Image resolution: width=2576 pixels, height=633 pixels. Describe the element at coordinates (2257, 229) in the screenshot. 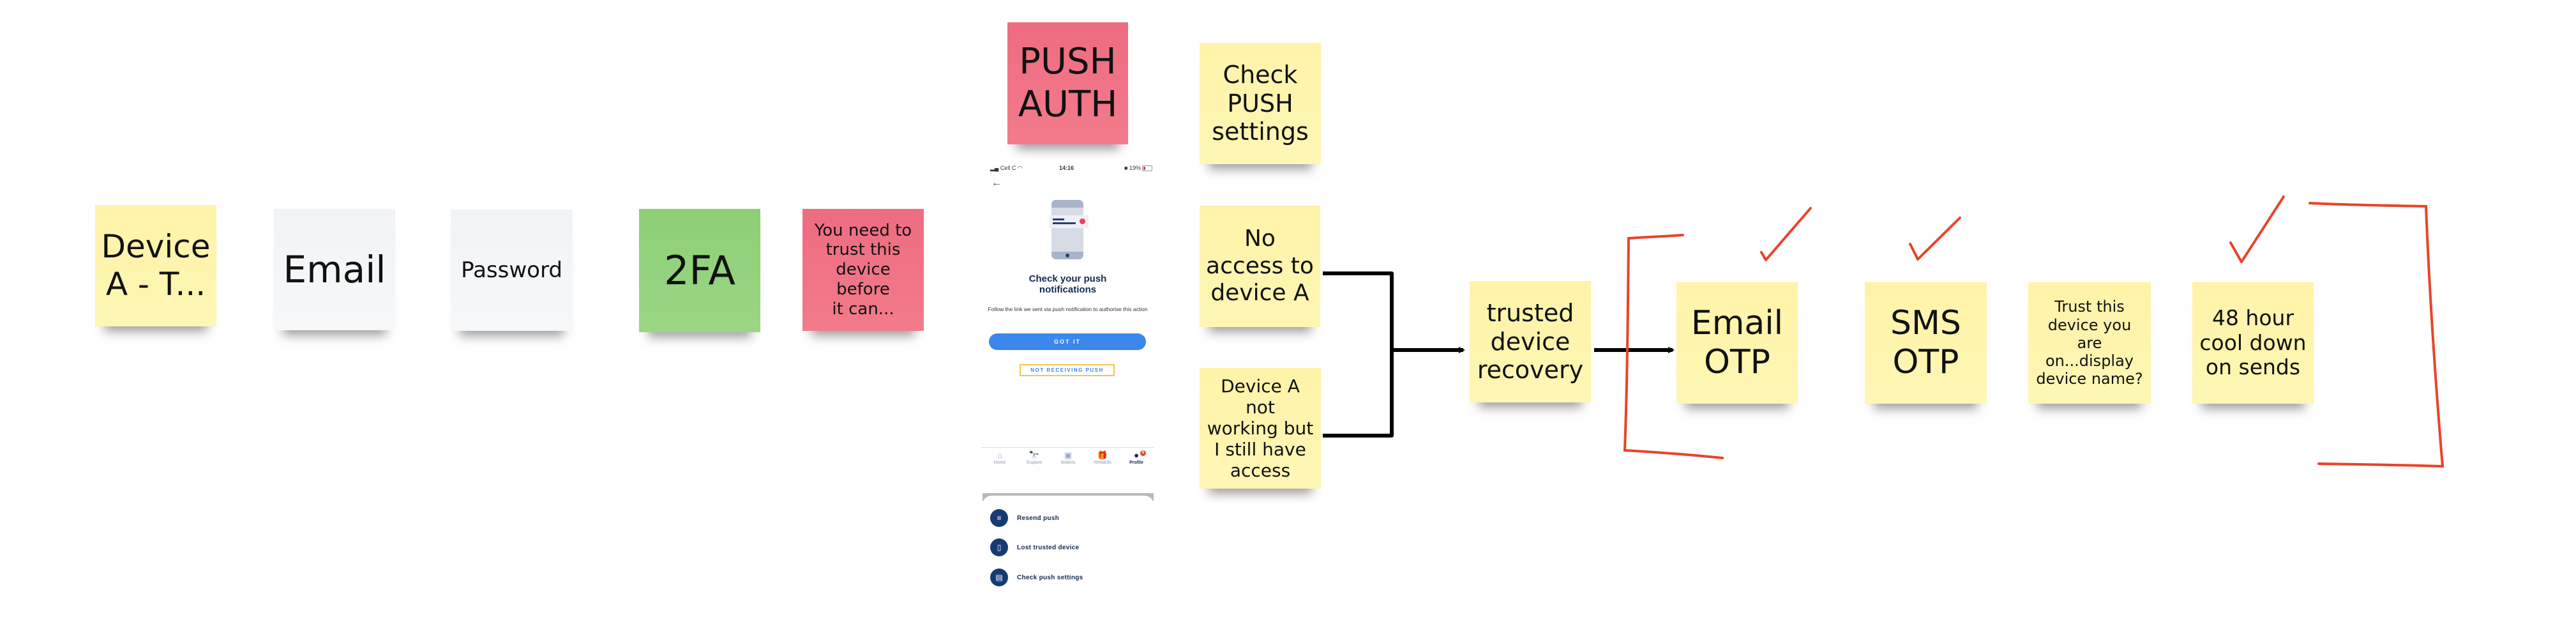

I see `checkmark-cooldown-icon` at that location.